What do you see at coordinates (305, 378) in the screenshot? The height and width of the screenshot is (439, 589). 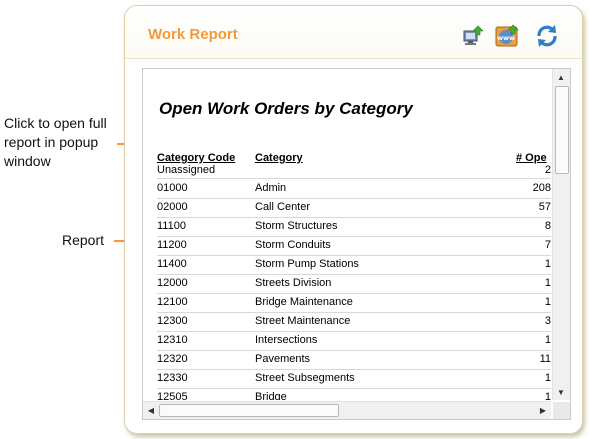 I see `cell-category: Street Subsegments` at bounding box center [305, 378].